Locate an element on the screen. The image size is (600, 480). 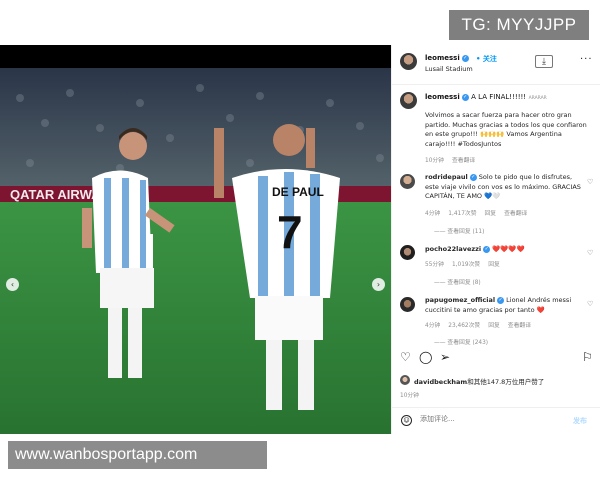
likes-summary: davidbeckham和其他147.8万位用户赞了 is located at coordinates (479, 381).